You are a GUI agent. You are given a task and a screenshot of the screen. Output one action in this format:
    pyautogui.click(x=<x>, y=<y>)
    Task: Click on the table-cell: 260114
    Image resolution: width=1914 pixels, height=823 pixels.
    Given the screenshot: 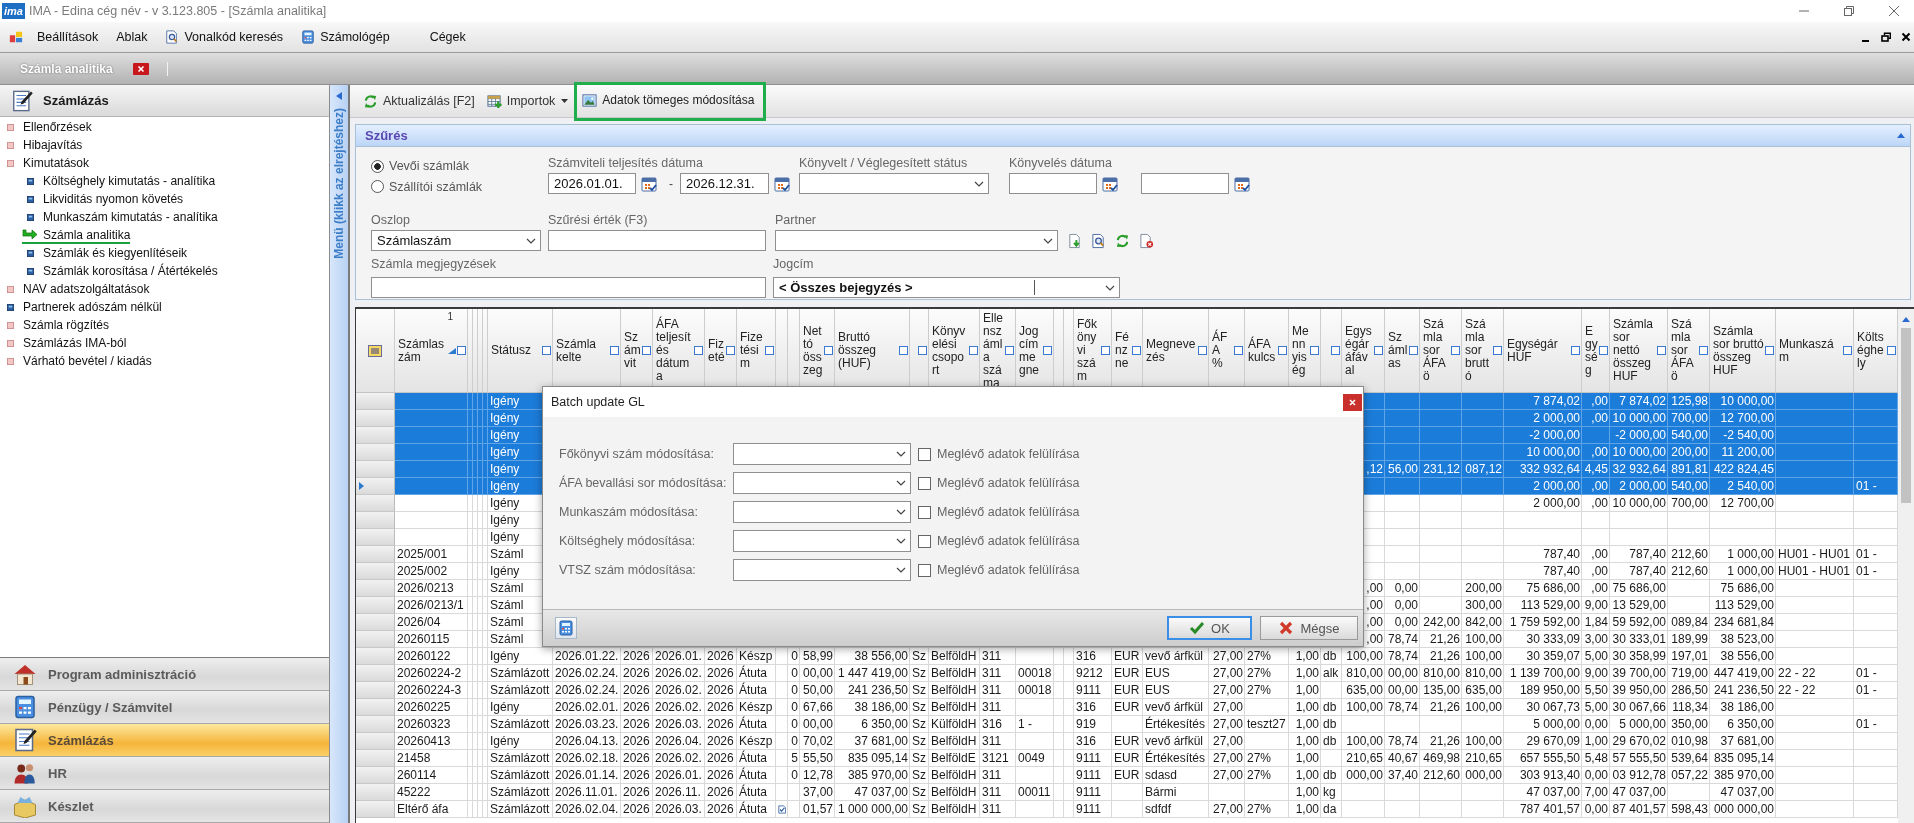 What is the action you would take?
    pyautogui.click(x=431, y=775)
    